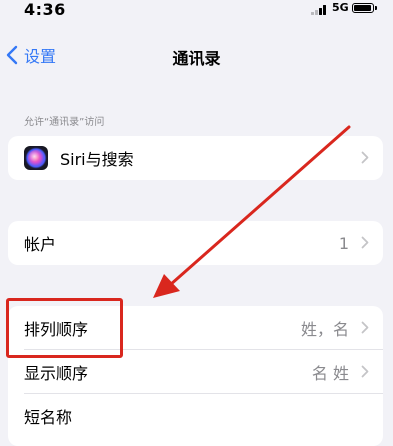  Describe the element at coordinates (64, 328) in the screenshot. I see `highlight-annotation-box` at that location.